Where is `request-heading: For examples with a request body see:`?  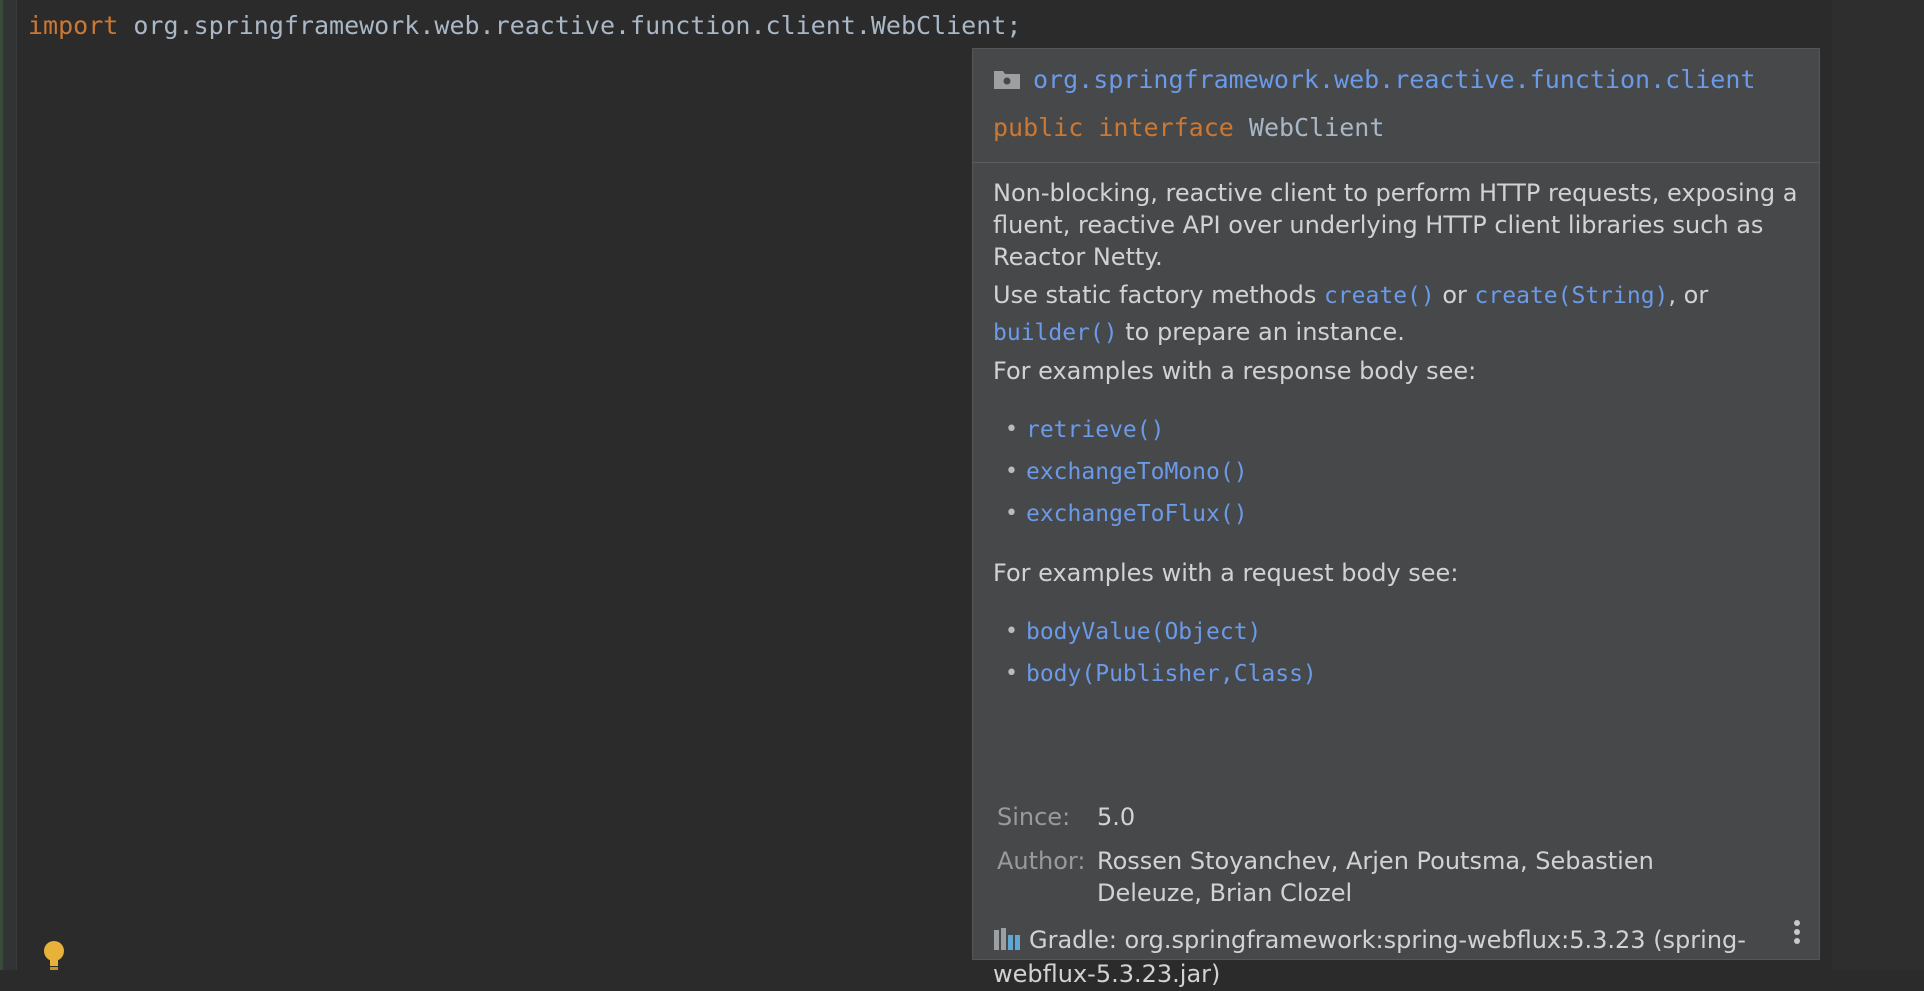
request-heading: For examples with a request body see: is located at coordinates (1226, 573).